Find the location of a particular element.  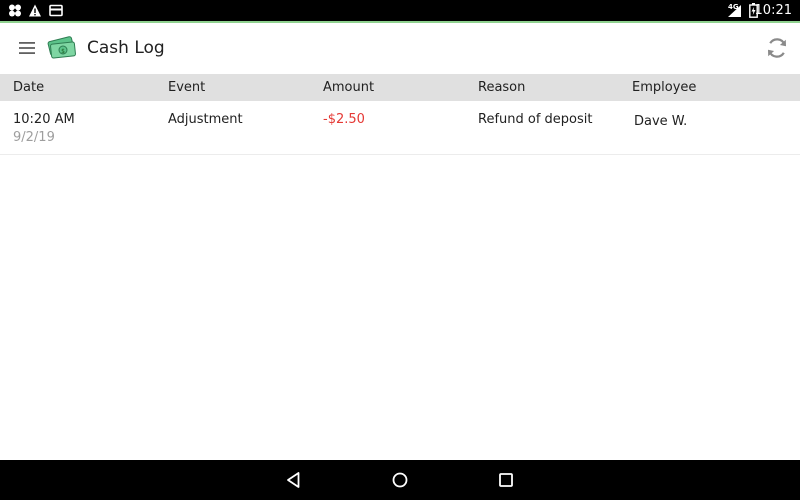

status-time: 10:21 is located at coordinates (773, 10).